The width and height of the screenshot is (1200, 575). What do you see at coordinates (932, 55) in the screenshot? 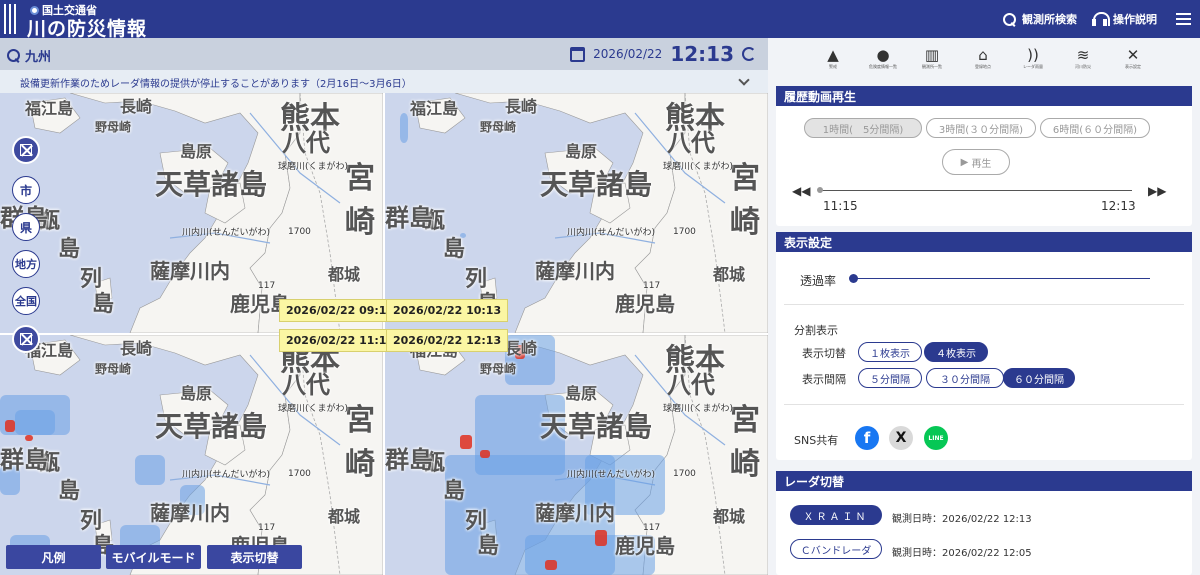
I see `station-list-icon: ▥` at bounding box center [932, 55].